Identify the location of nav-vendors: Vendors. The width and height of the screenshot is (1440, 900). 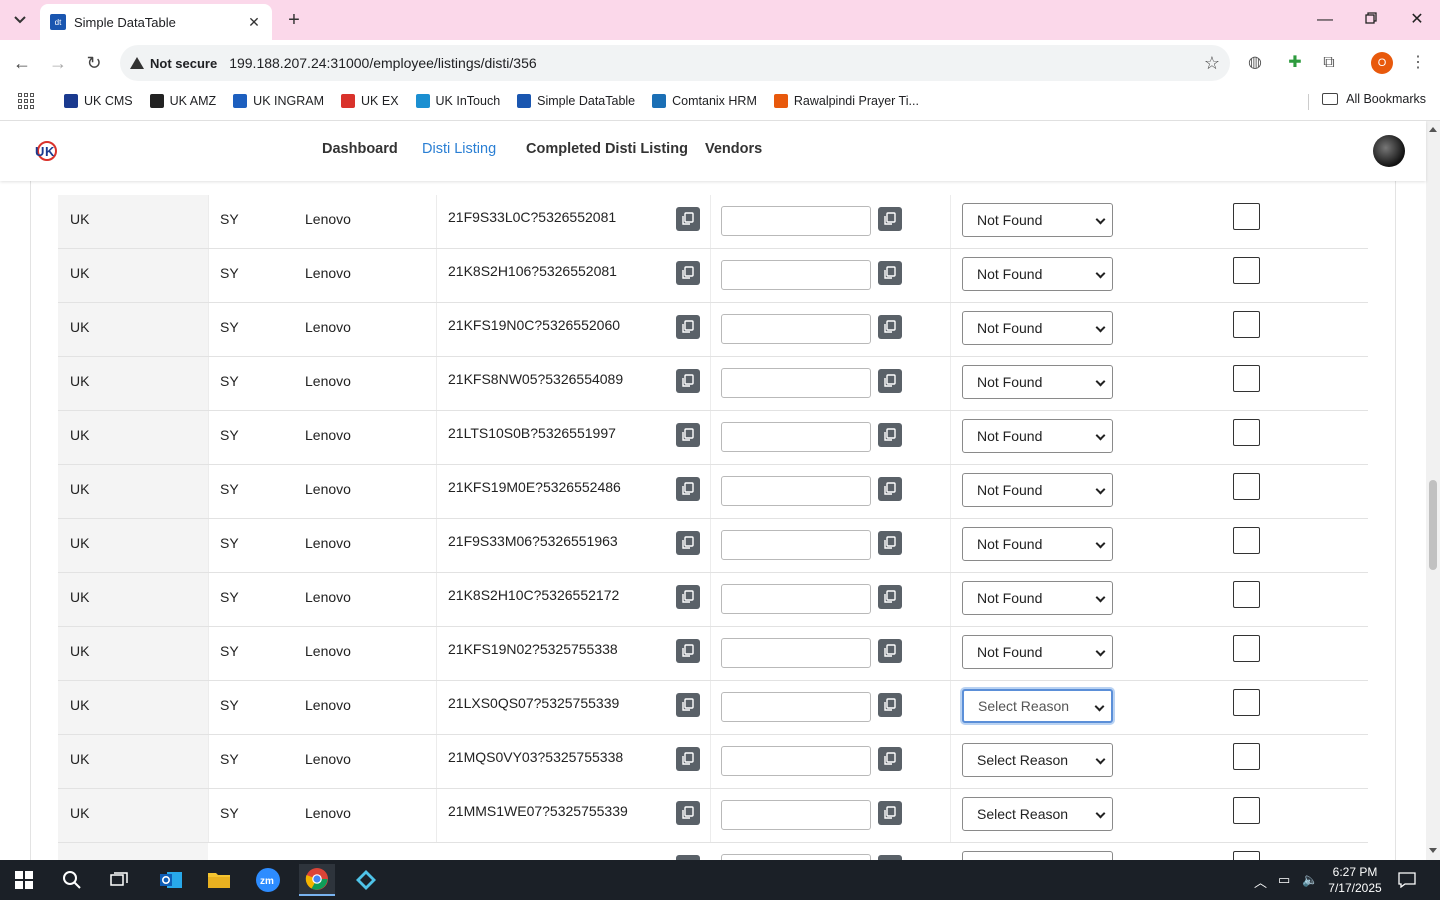
(733, 149).